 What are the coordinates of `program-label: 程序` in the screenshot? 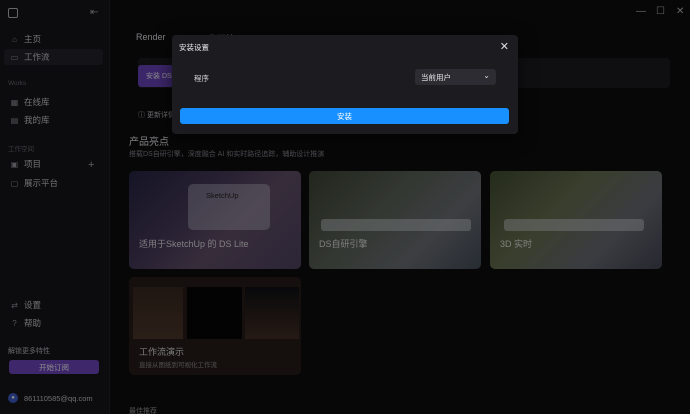 It's located at (201, 78).